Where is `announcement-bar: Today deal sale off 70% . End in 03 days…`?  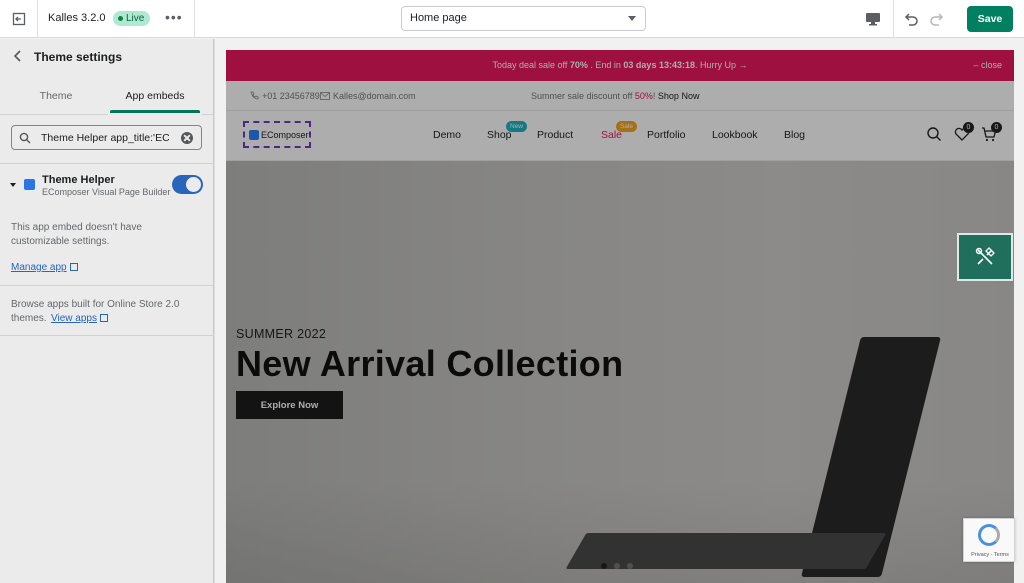
announcement-bar: Today deal sale off 70% . End in 03 days… is located at coordinates (620, 65).